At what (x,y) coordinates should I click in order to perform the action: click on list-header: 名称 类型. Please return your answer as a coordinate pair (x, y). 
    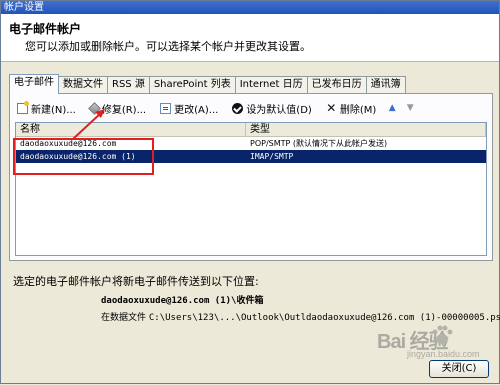
    Looking at the image, I should click on (251, 130).